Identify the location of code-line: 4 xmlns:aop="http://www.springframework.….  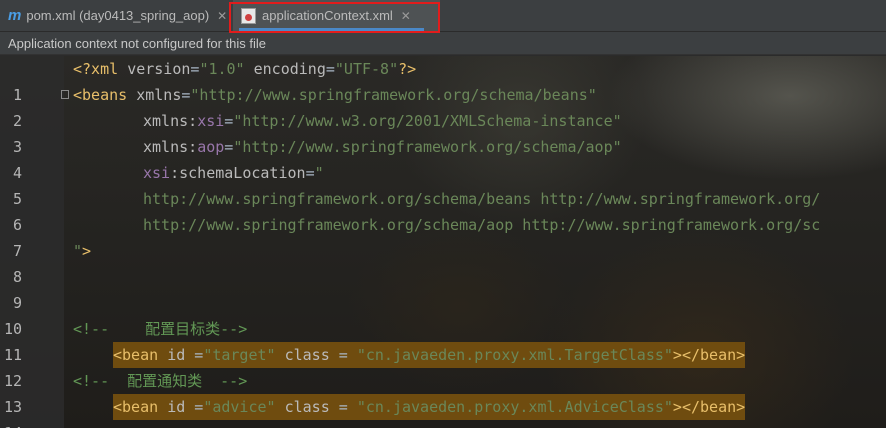
(443, 158).